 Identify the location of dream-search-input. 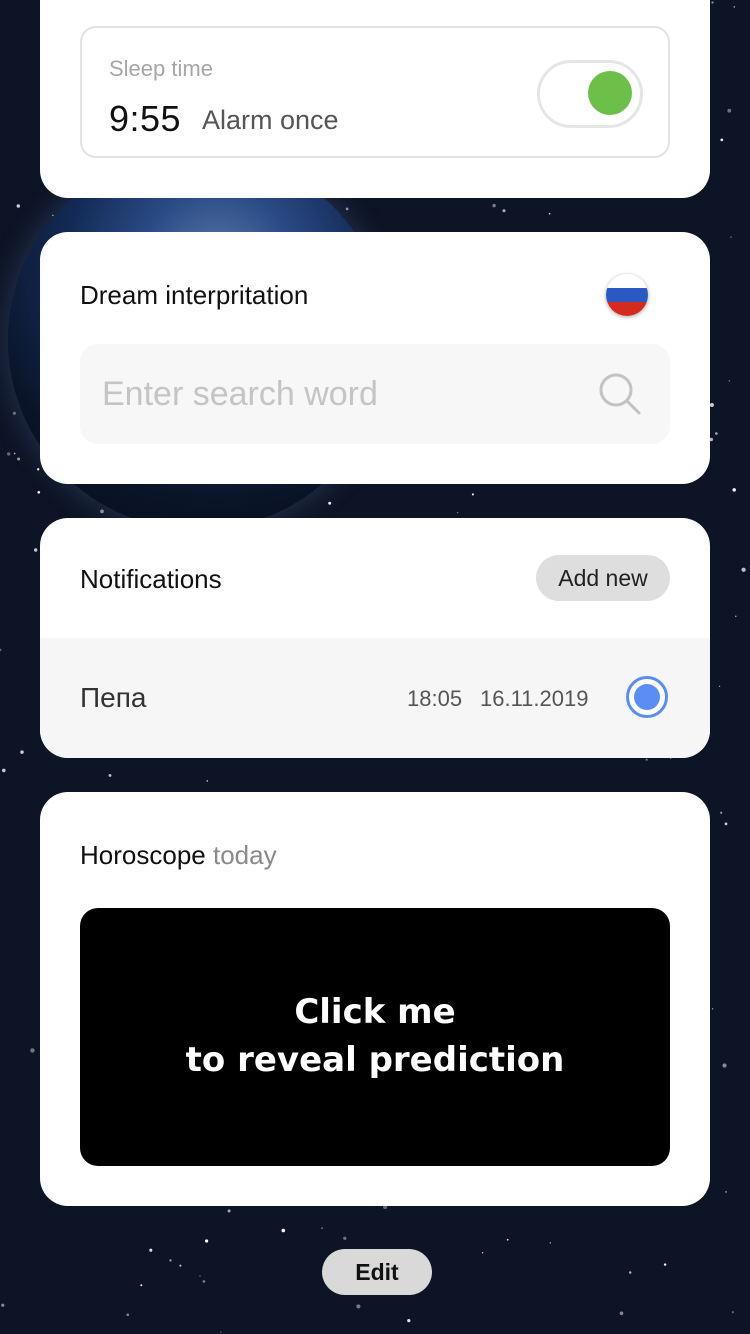
(342, 394).